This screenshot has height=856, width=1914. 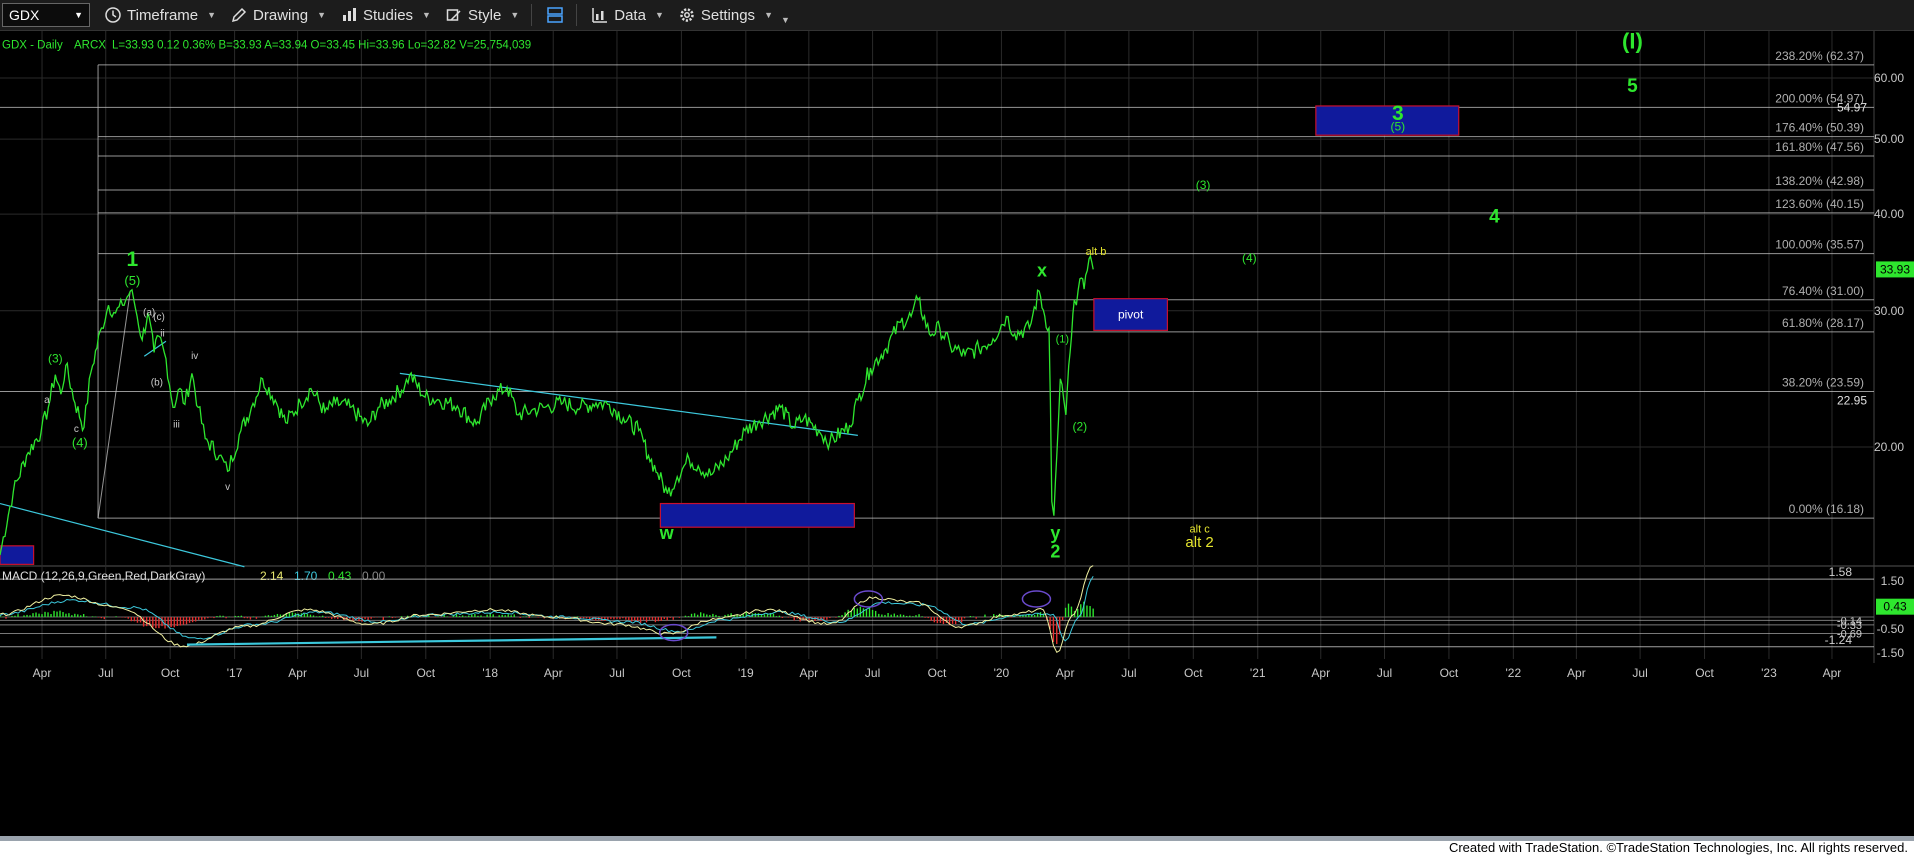 I want to click on timeframe-label: Timeframe, so click(x=163, y=15).